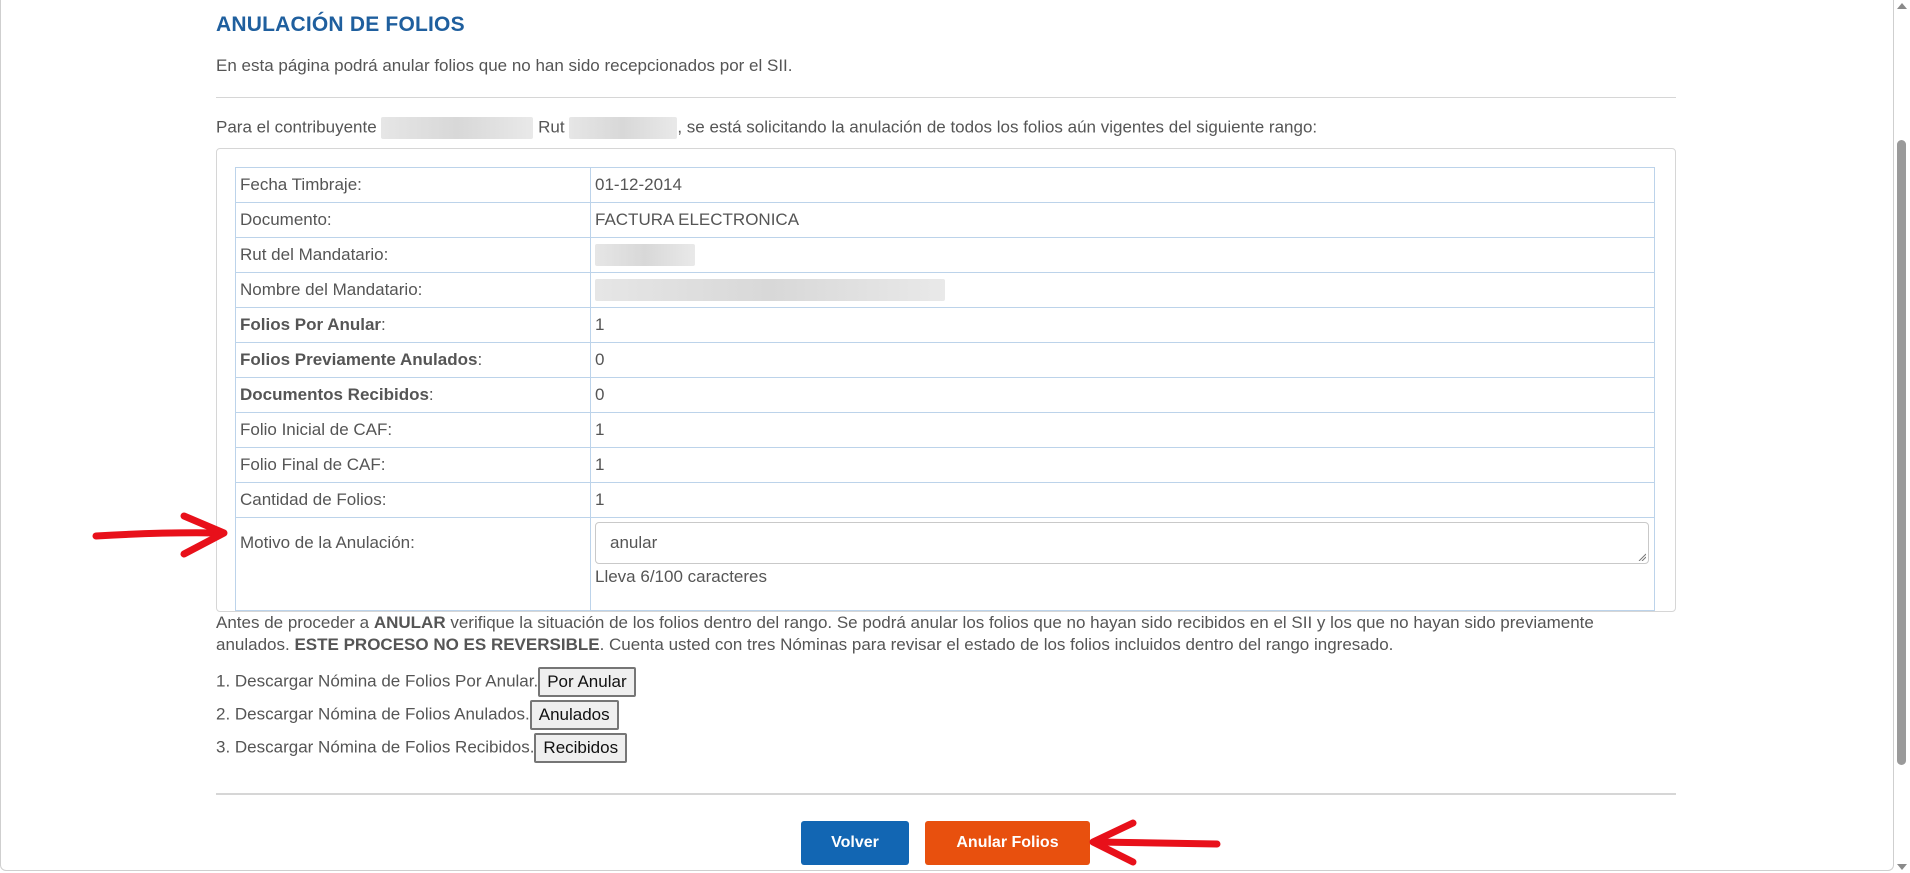 This screenshot has width=1910, height=873. What do you see at coordinates (413, 360) in the screenshot?
I see `detail-label: Folios Previamente Anulados:` at bounding box center [413, 360].